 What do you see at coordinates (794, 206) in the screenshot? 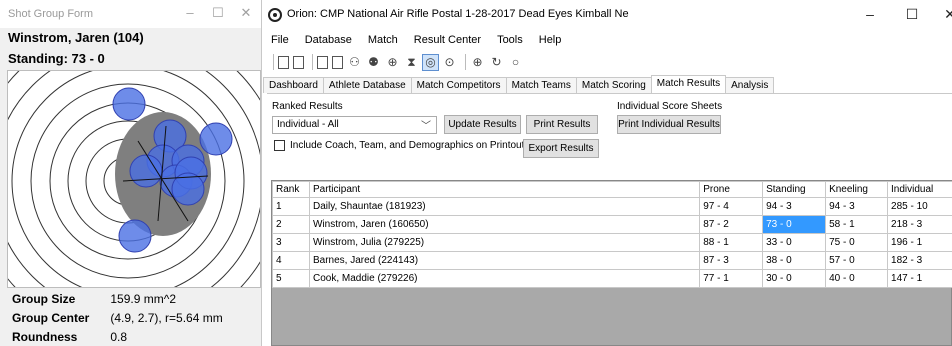
I see `standing-cell: 94 - 3` at bounding box center [794, 206].